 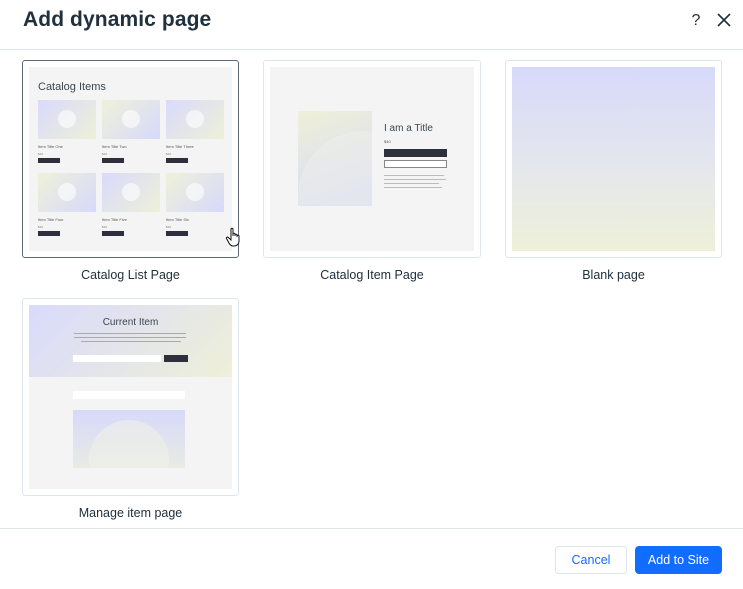 What do you see at coordinates (114, 146) in the screenshot?
I see `preview-item-name: Item Title Two` at bounding box center [114, 146].